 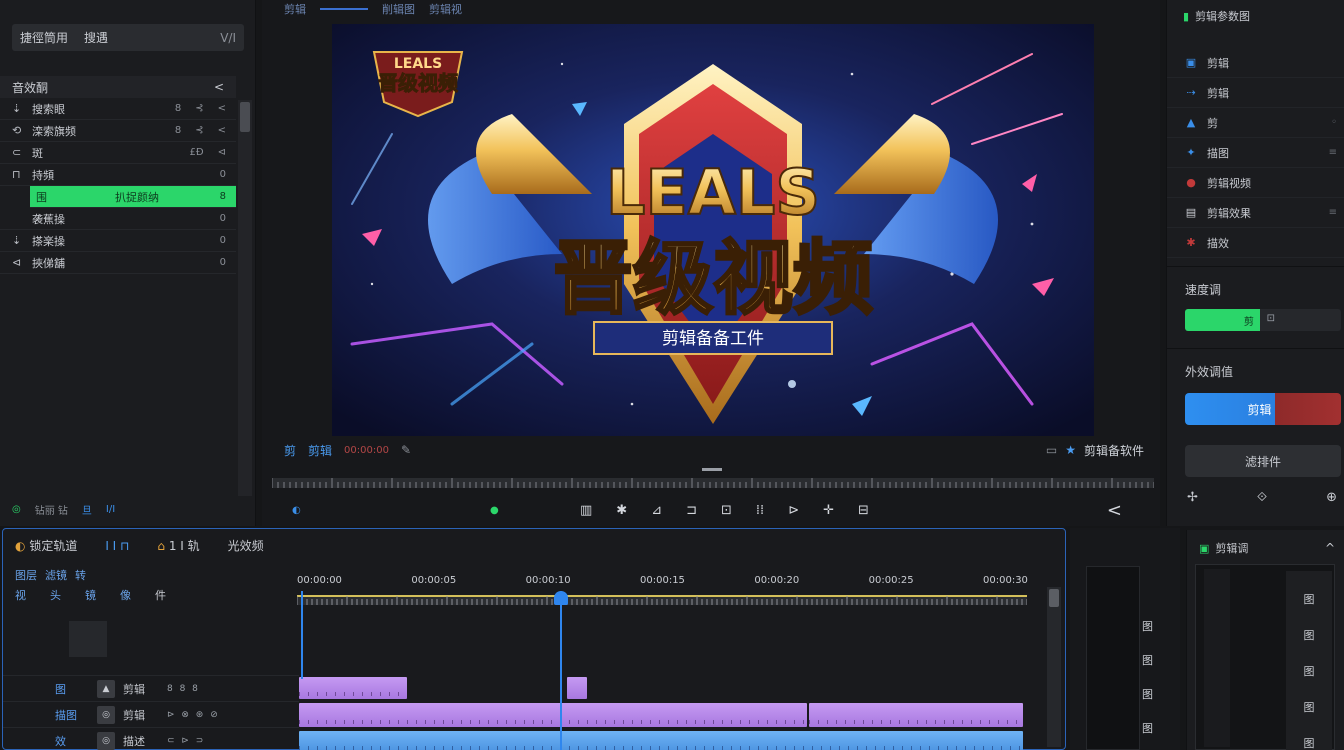 I want to click on track-controls: 8 8 8, so click(x=183, y=689).